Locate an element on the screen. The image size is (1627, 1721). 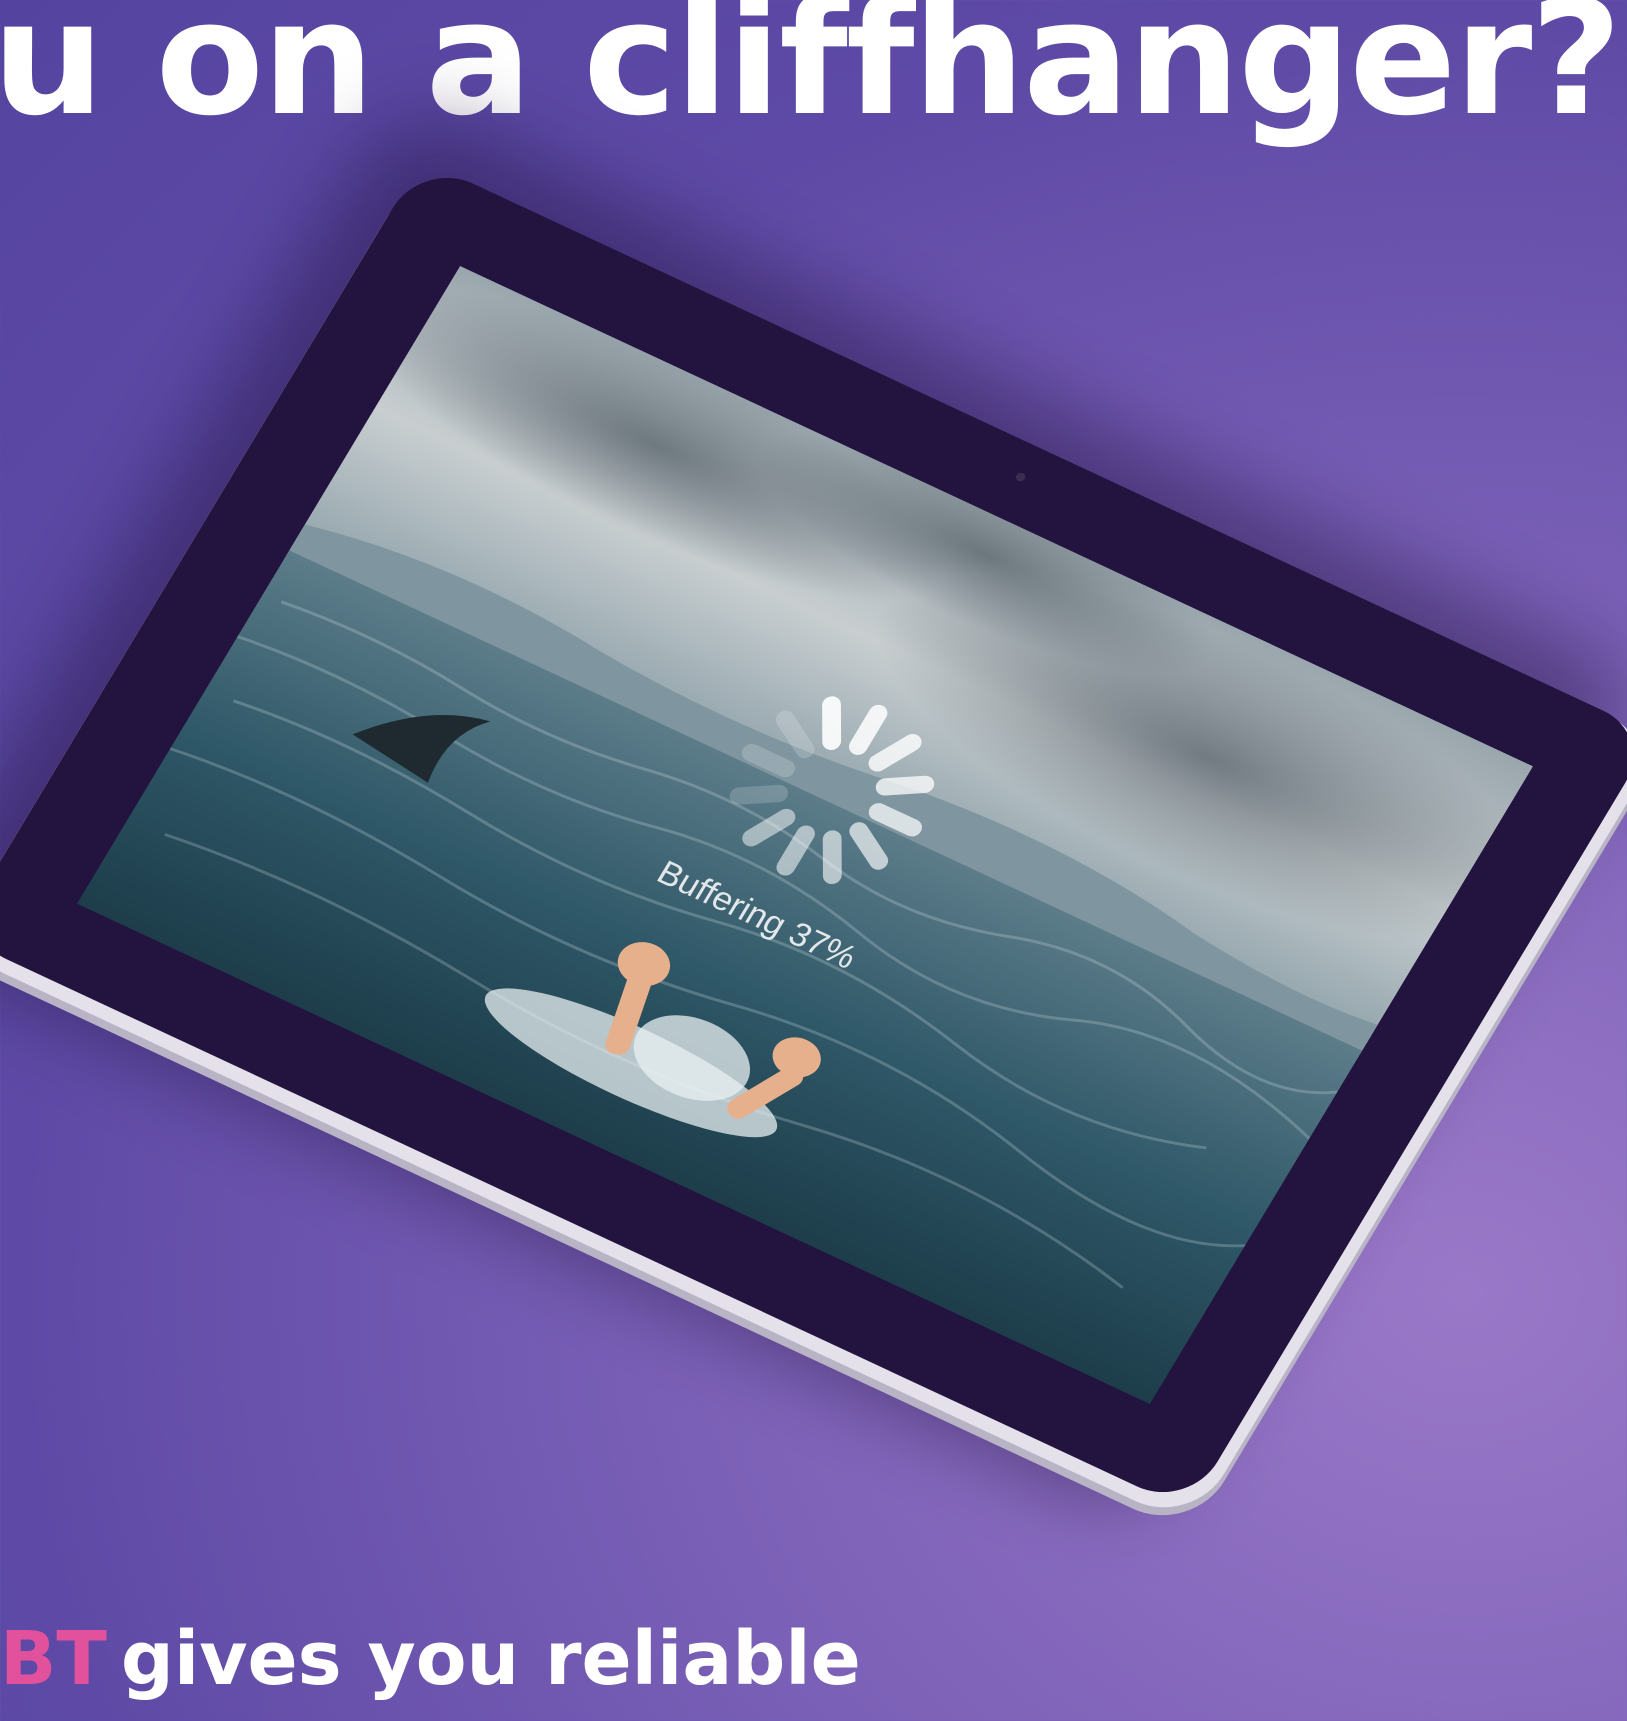
tagline: BT gives you reliable is located at coordinates (430, 1659).